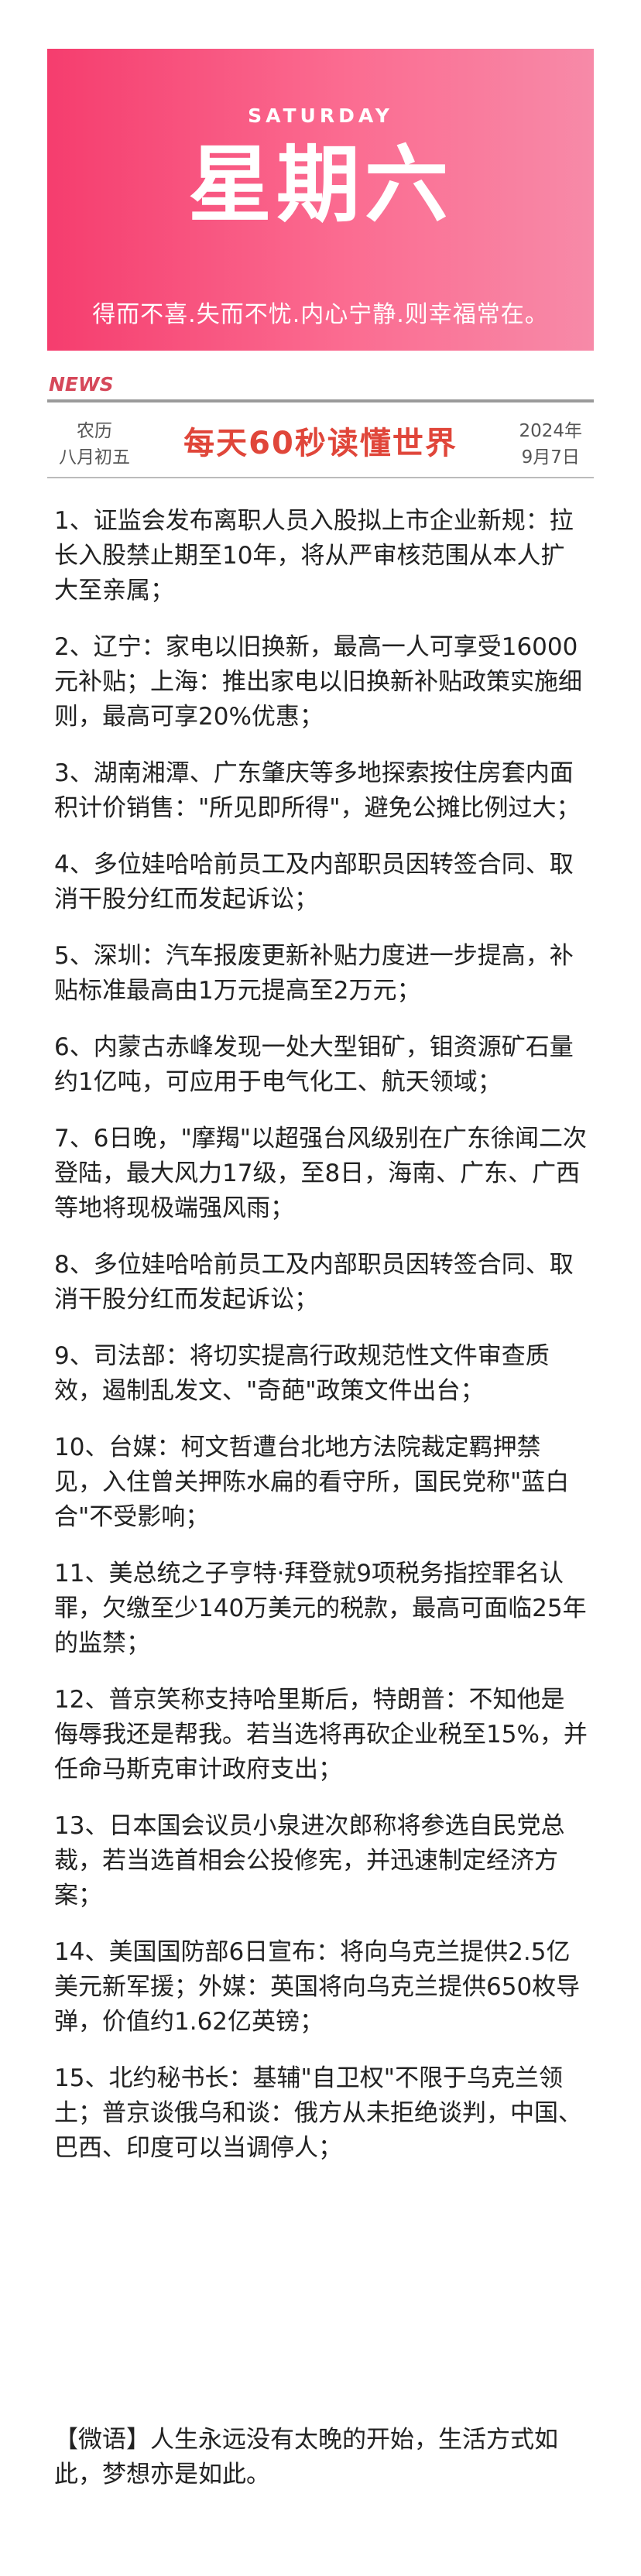 This screenshot has width=641, height=2576. Describe the element at coordinates (320, 477) in the screenshot. I see `header-divider-bottom` at that location.